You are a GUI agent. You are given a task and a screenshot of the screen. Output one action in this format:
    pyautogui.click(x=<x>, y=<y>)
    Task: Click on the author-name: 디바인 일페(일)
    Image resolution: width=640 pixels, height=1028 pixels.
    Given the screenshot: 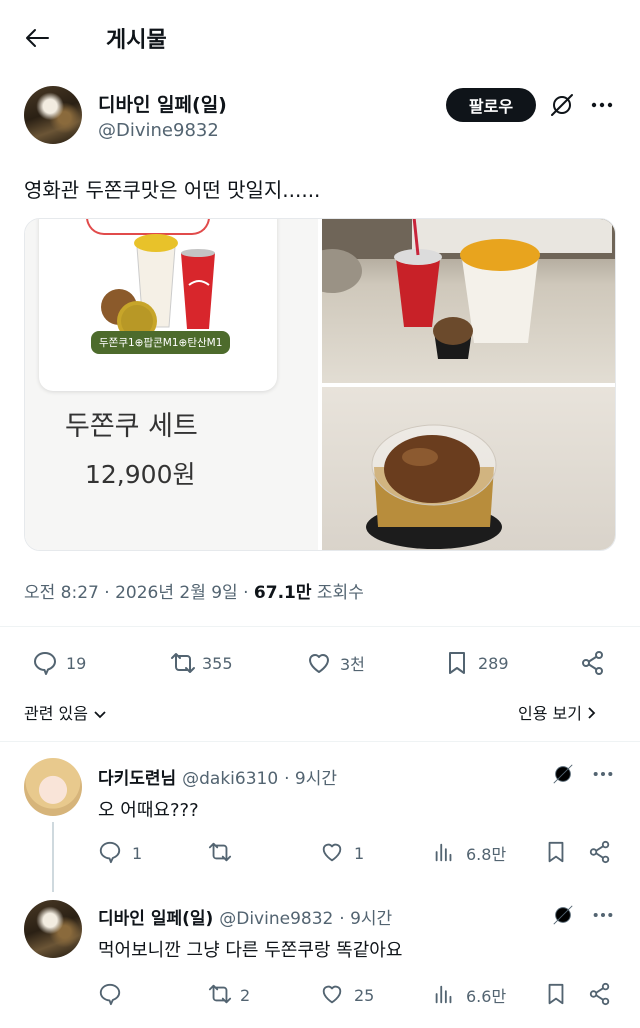 What is the action you would take?
    pyautogui.click(x=162, y=103)
    